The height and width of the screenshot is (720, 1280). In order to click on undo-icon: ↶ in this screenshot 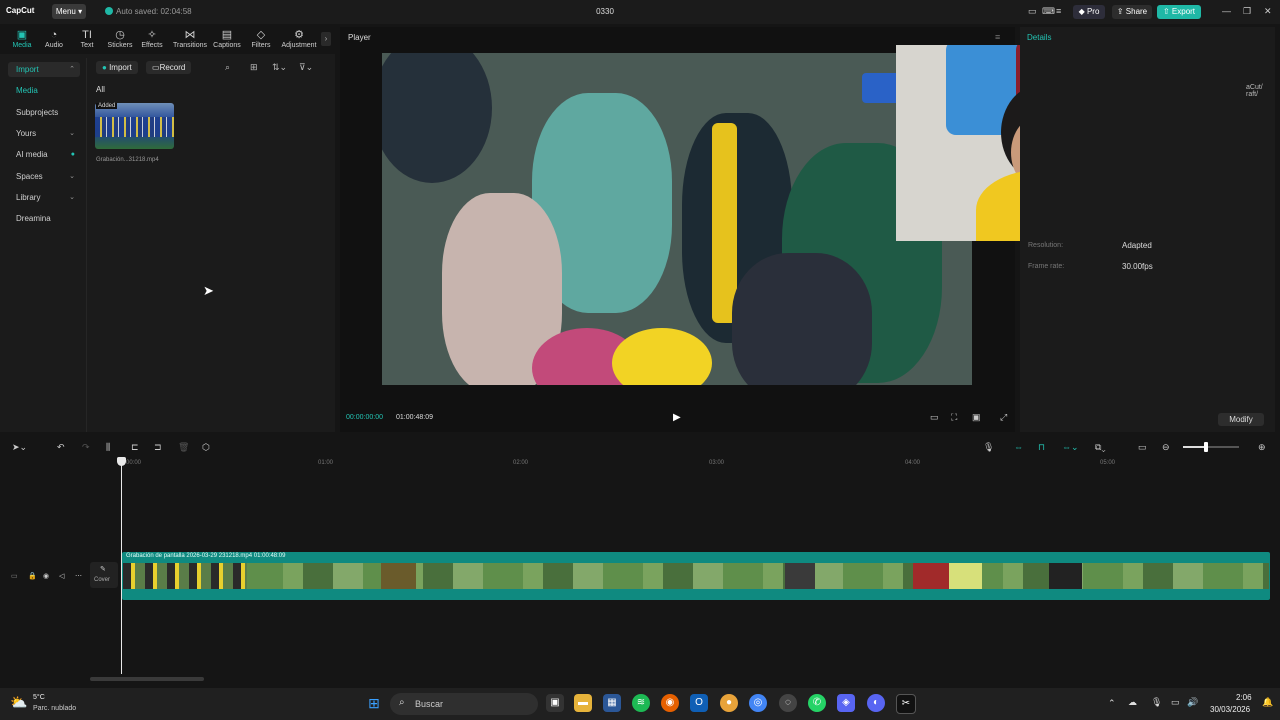, I will do `click(61, 447)`.